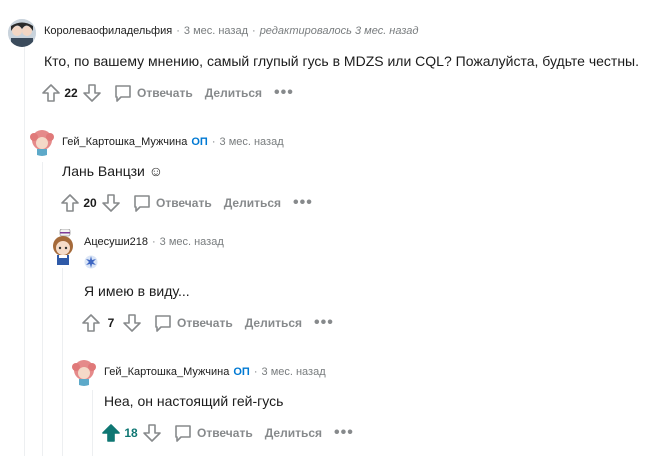 The image size is (650, 456). Describe the element at coordinates (90, 203) in the screenshot. I see `vote-score: 20` at that location.